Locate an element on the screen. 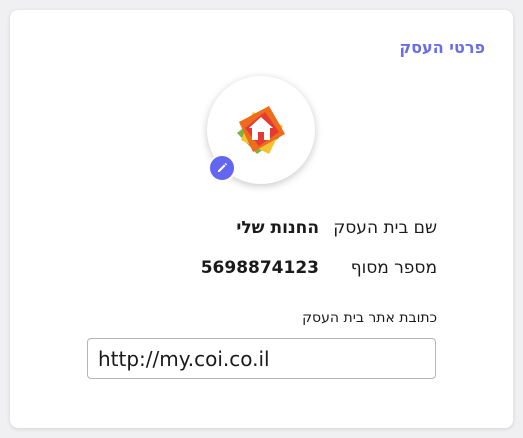  dealer-number-row: מספר מסוף 5698874123 is located at coordinates (319, 268).